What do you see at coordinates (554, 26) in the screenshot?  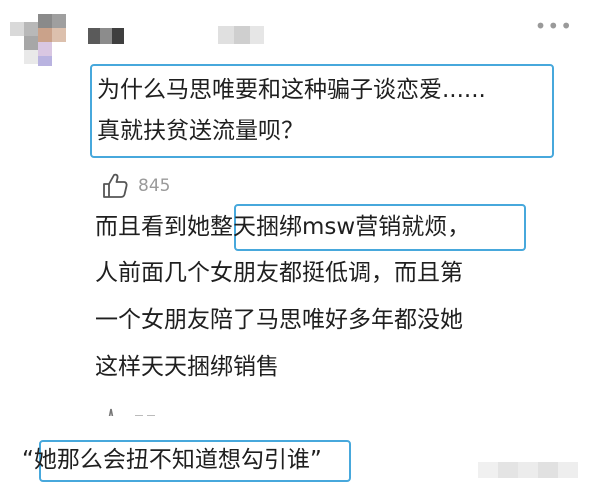 I see `more-dots-icon: •••` at bounding box center [554, 26].